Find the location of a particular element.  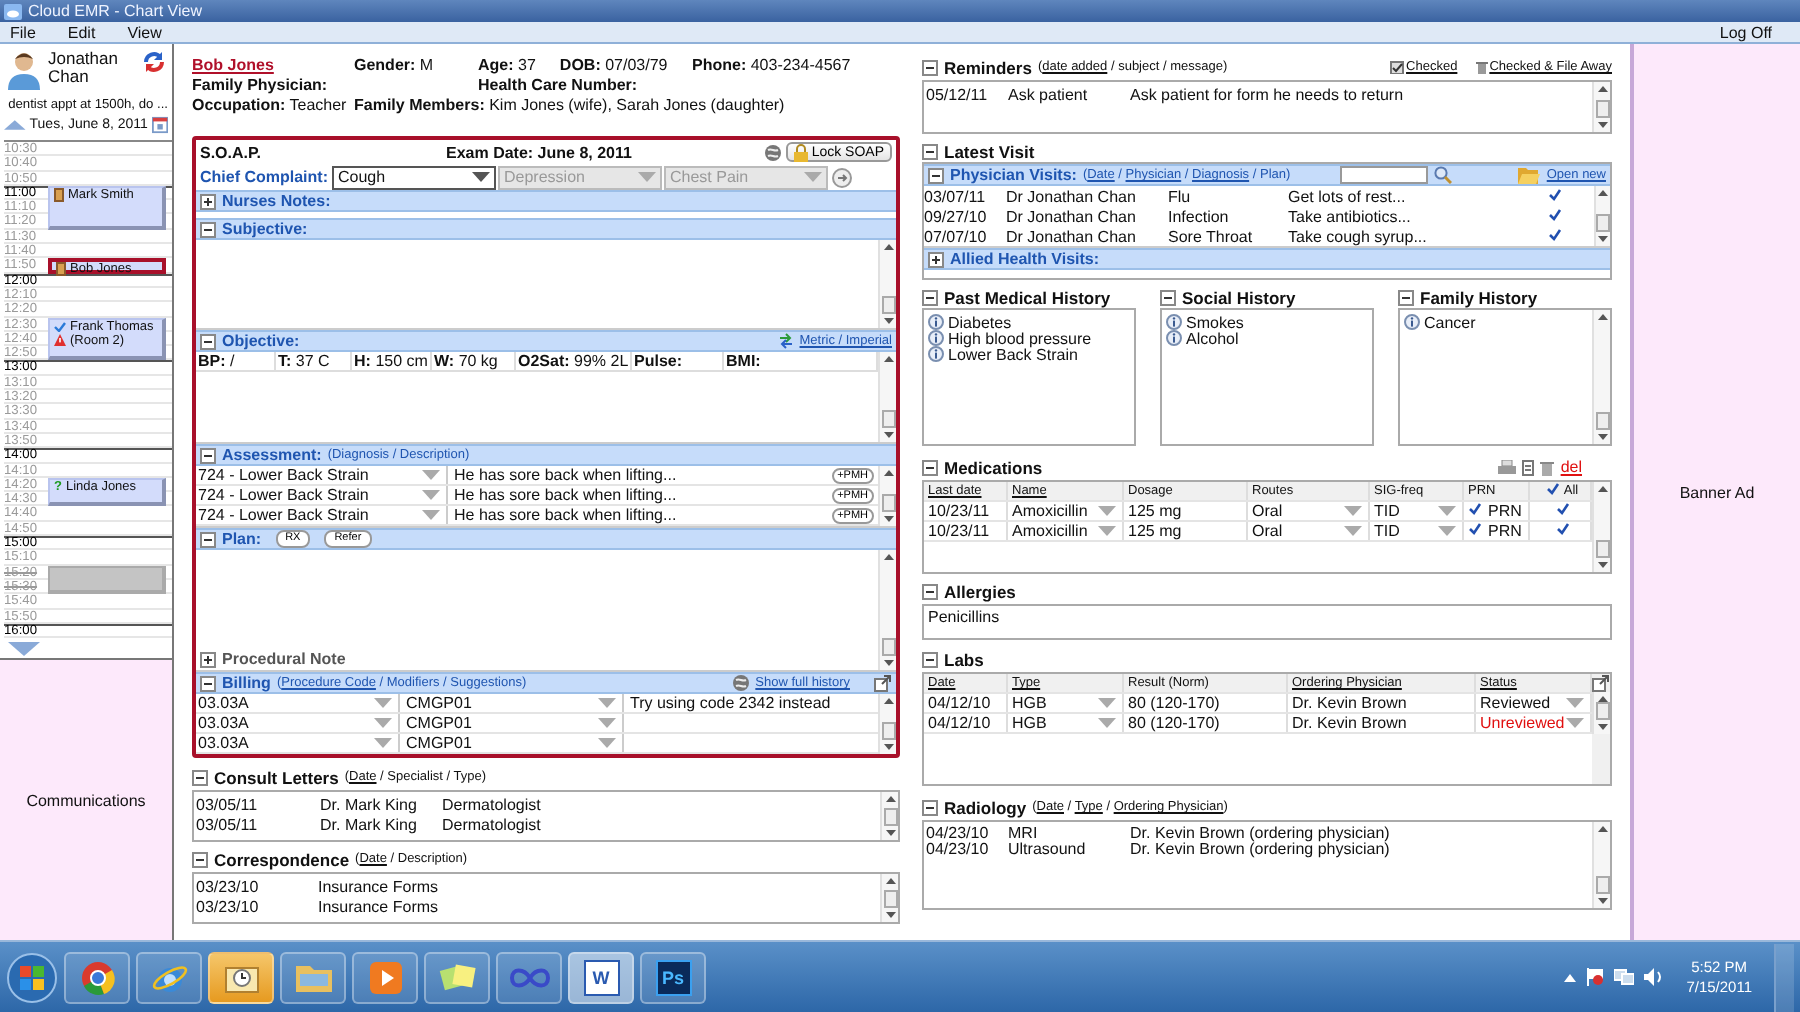

search-icon is located at coordinates (1443, 175).